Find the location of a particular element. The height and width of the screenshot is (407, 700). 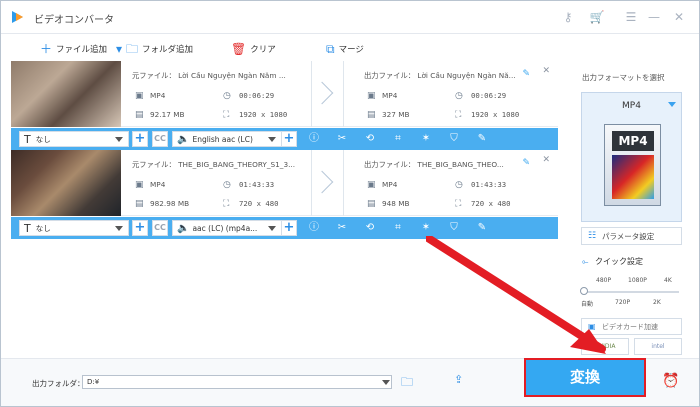

source-resolution: 720 x 480 is located at coordinates (259, 203).